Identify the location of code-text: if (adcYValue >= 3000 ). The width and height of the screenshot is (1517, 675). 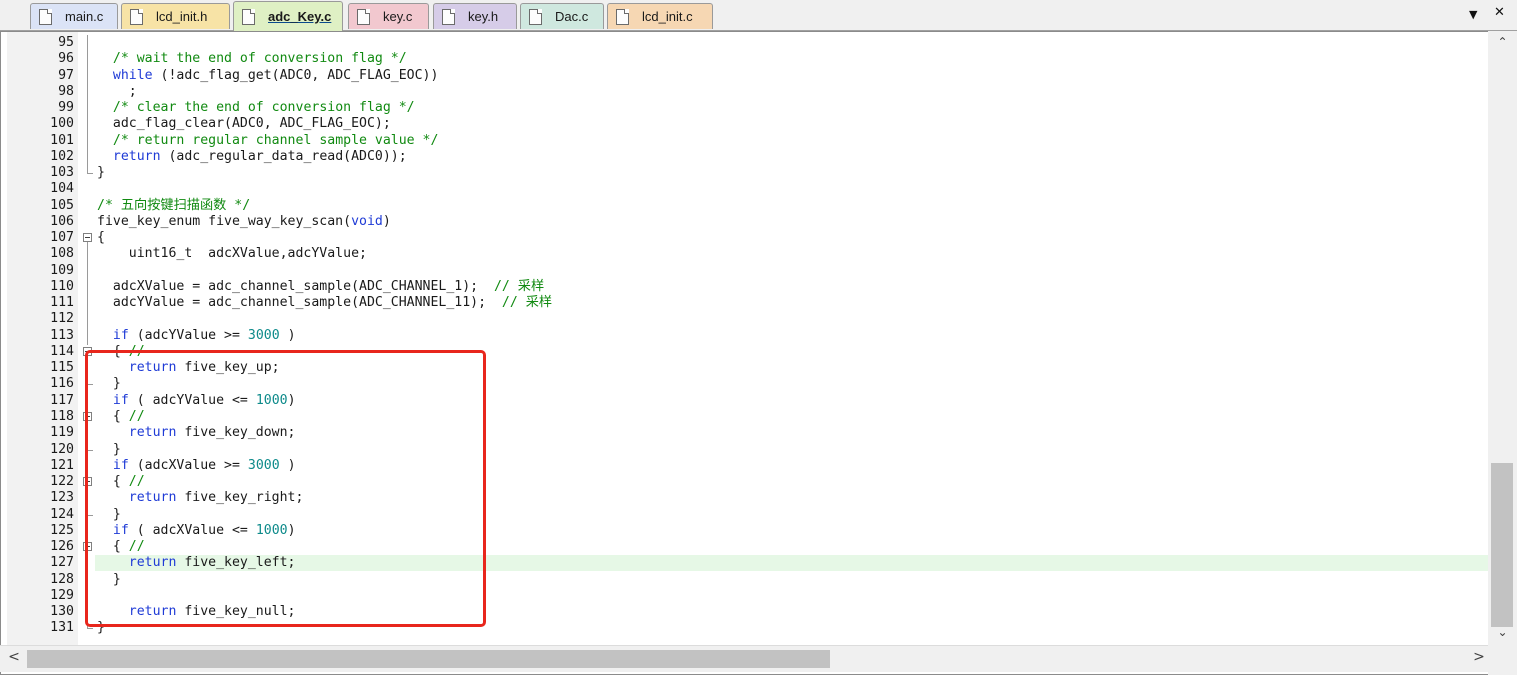
(204, 335).